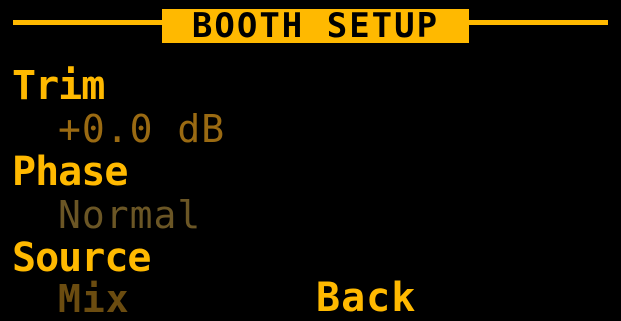  I want to click on trim-value: +0.0 dB, so click(141, 129).